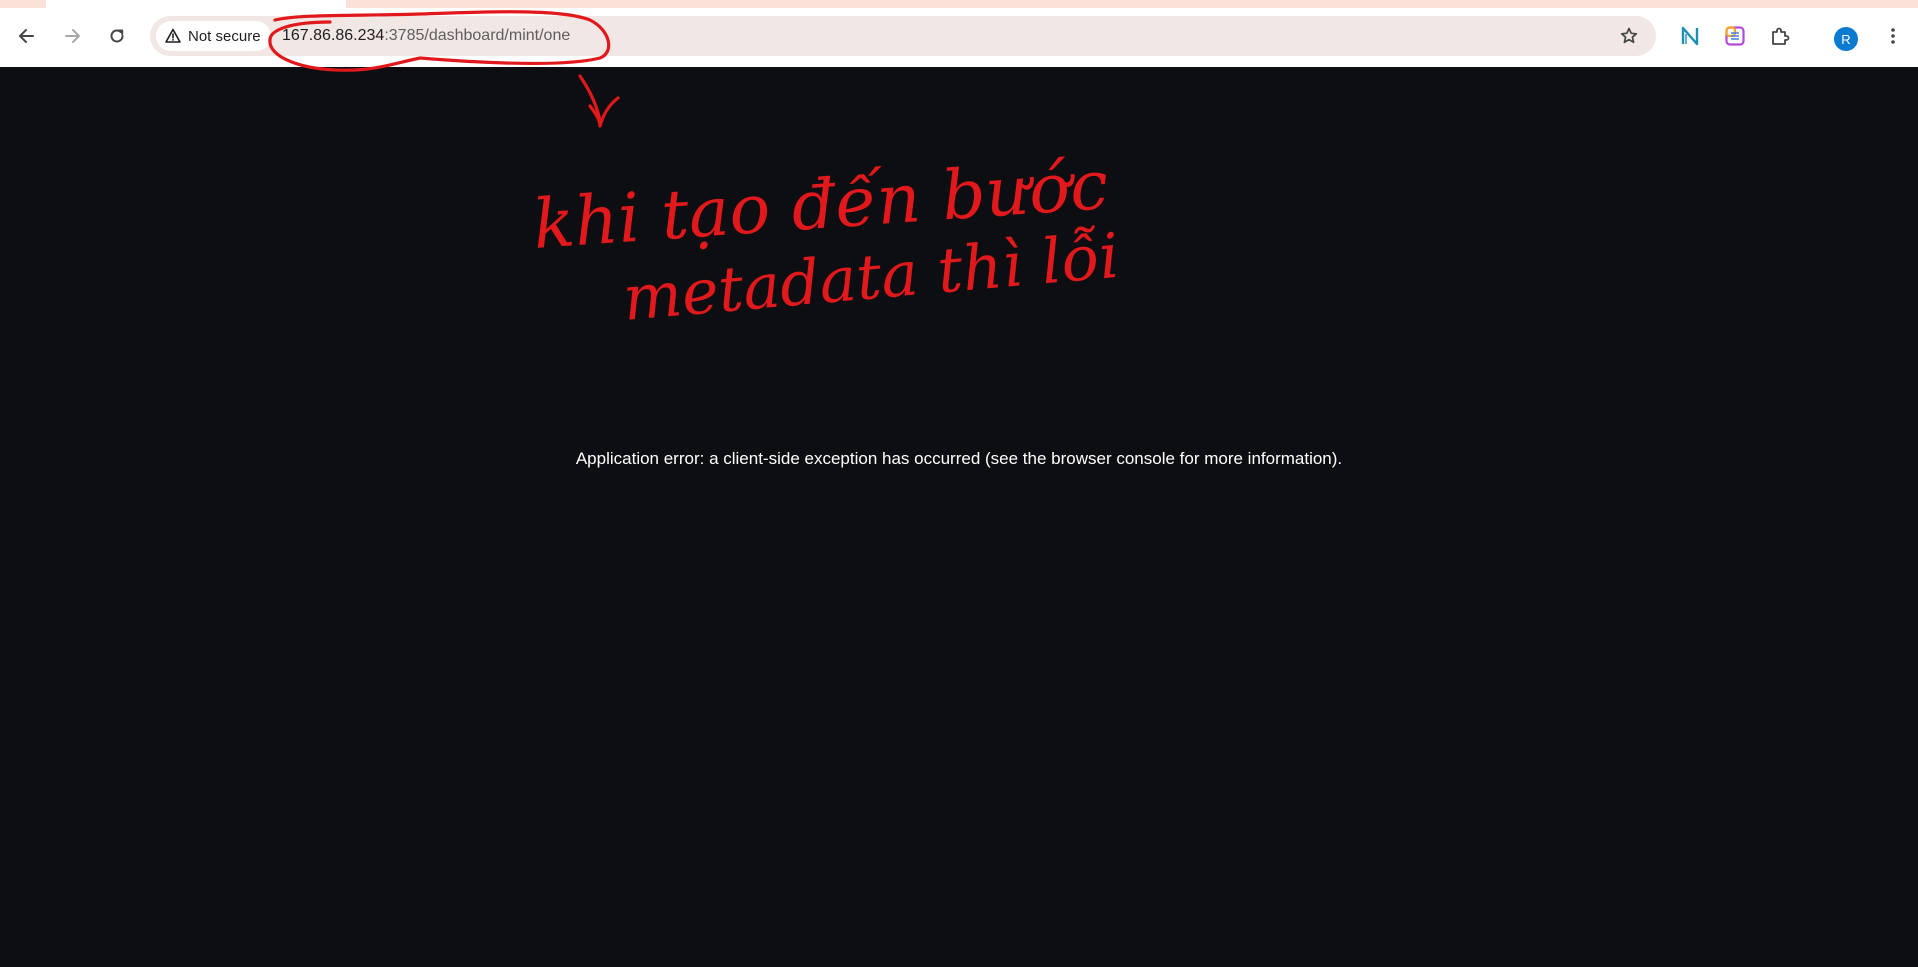 The height and width of the screenshot is (967, 1918). I want to click on reload-button, so click(117, 36).